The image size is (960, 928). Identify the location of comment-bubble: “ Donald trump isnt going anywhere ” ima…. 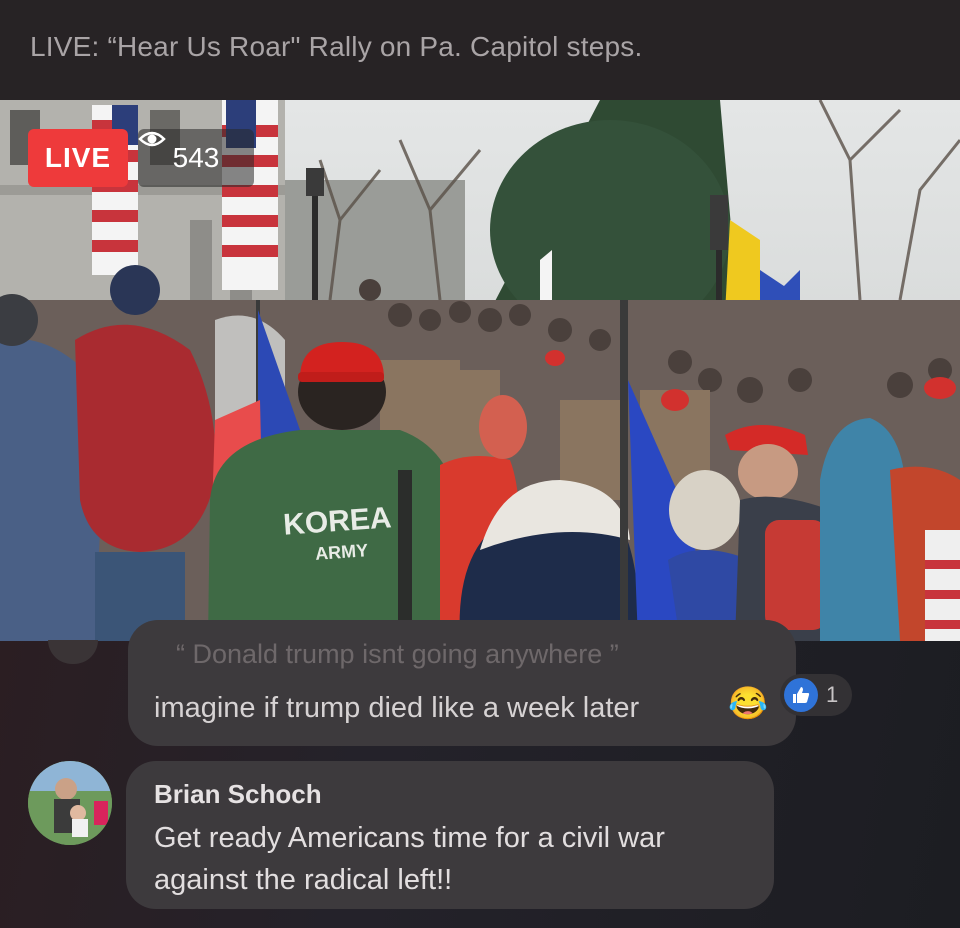
(462, 683).